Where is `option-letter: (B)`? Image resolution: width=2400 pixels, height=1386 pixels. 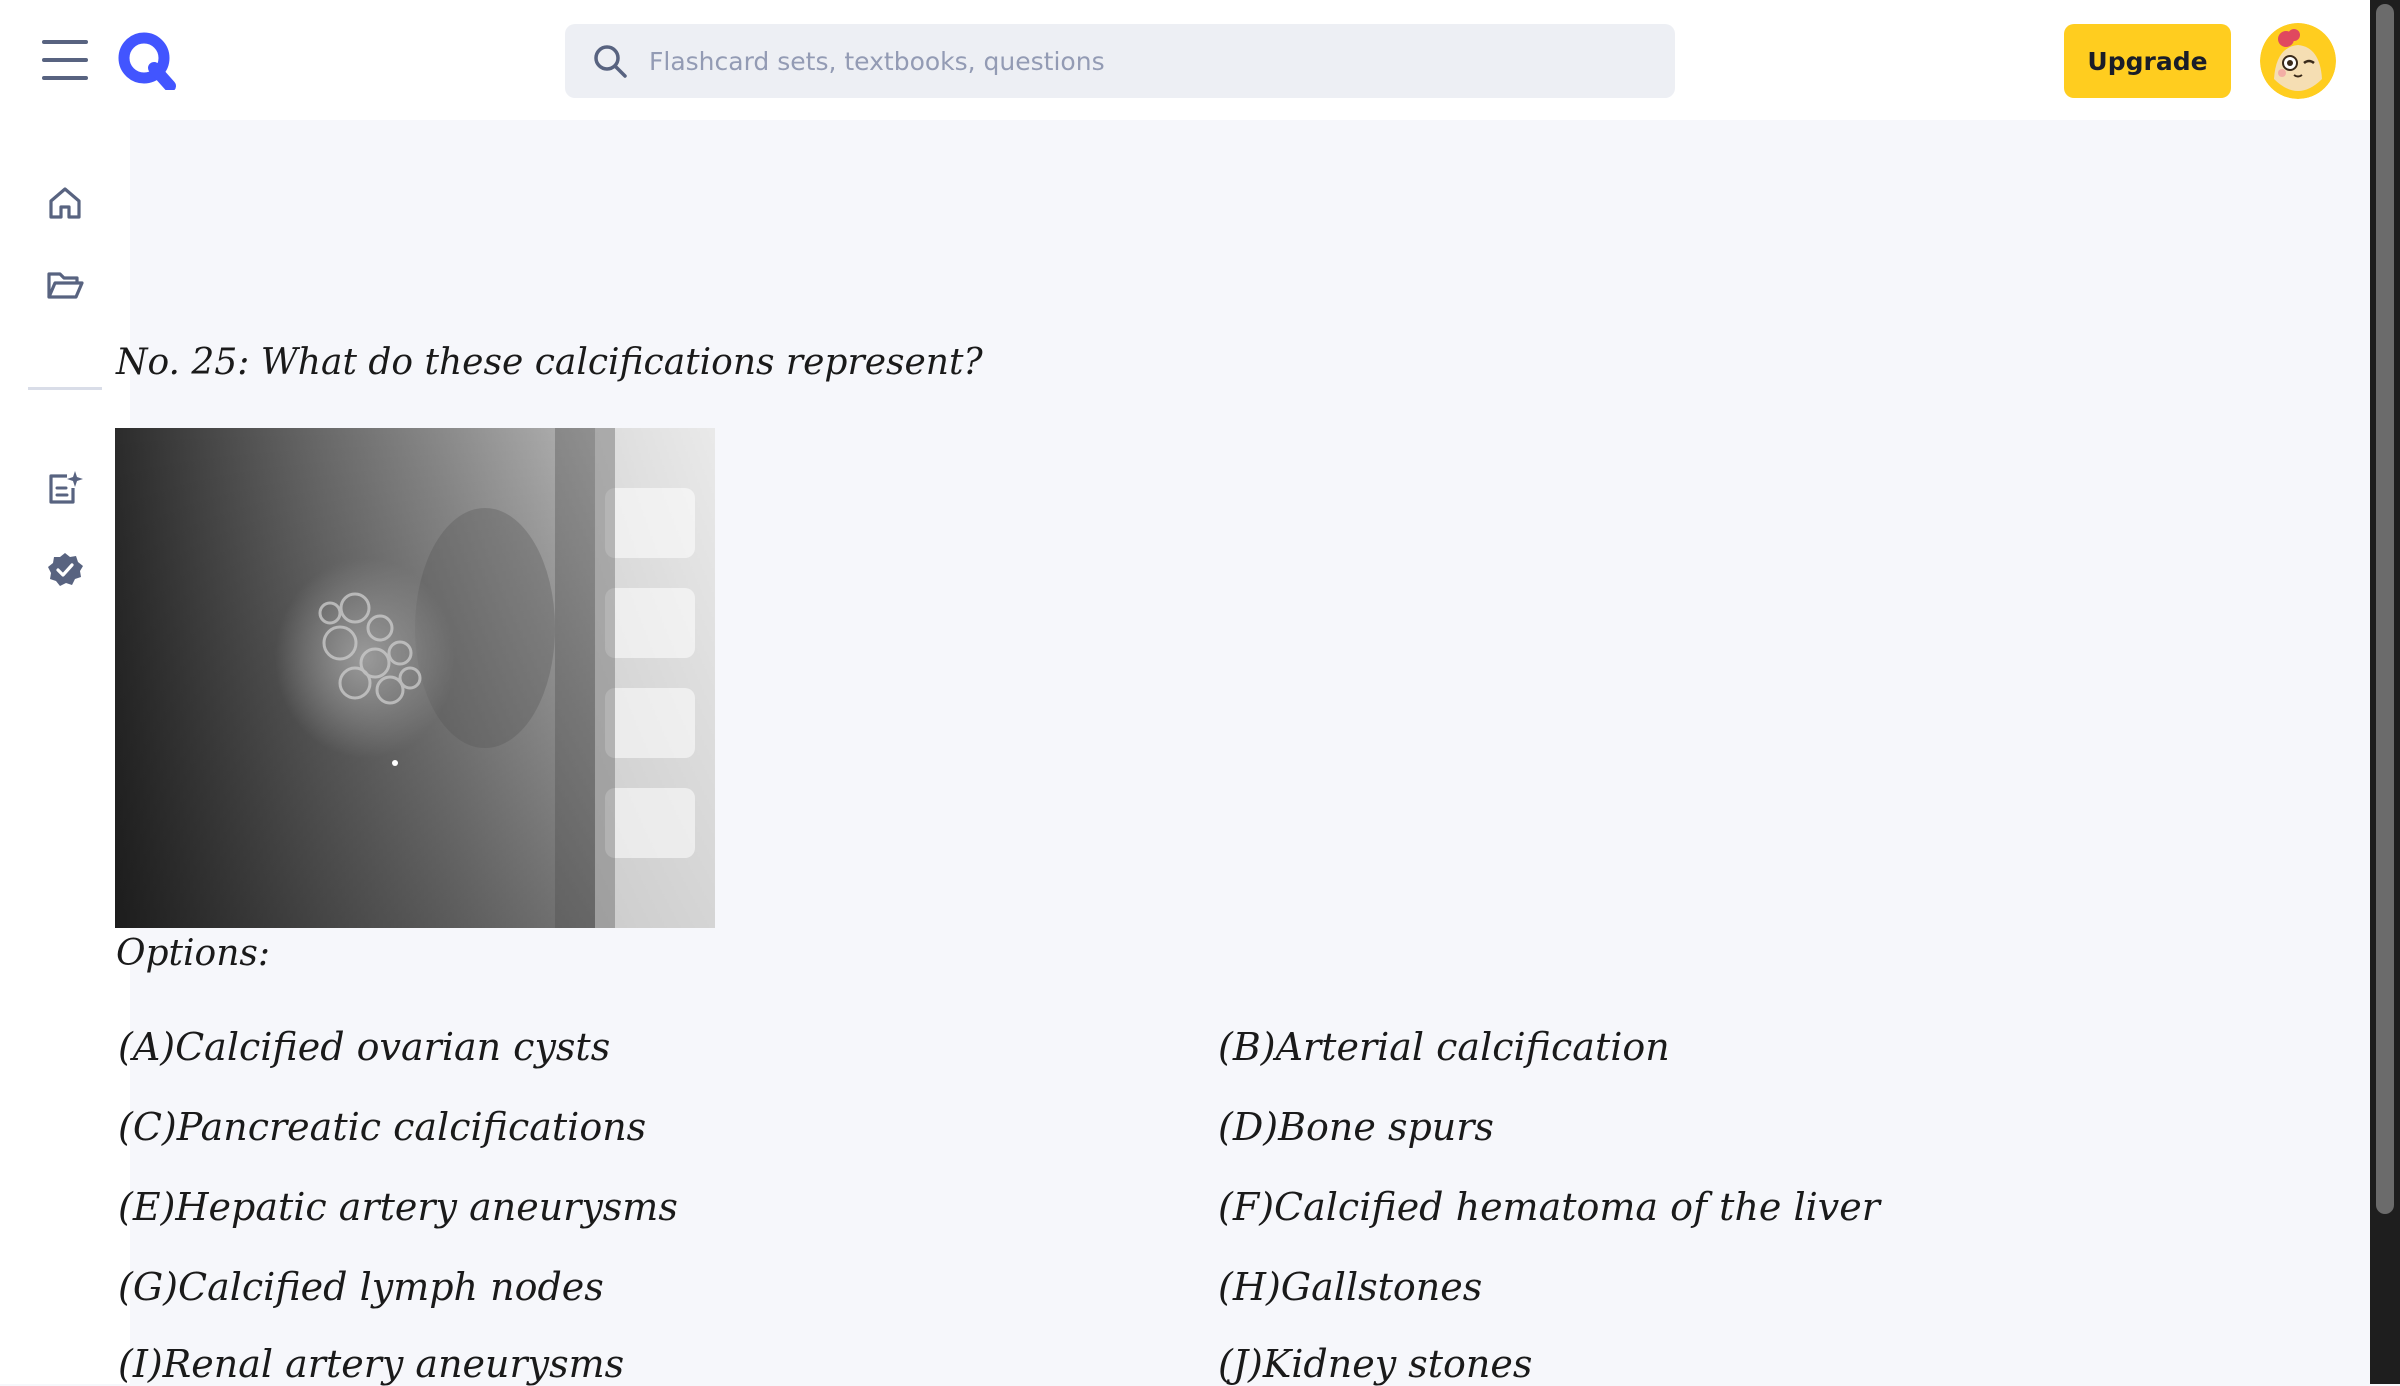
option-letter: (B) is located at coordinates (1247, 1047).